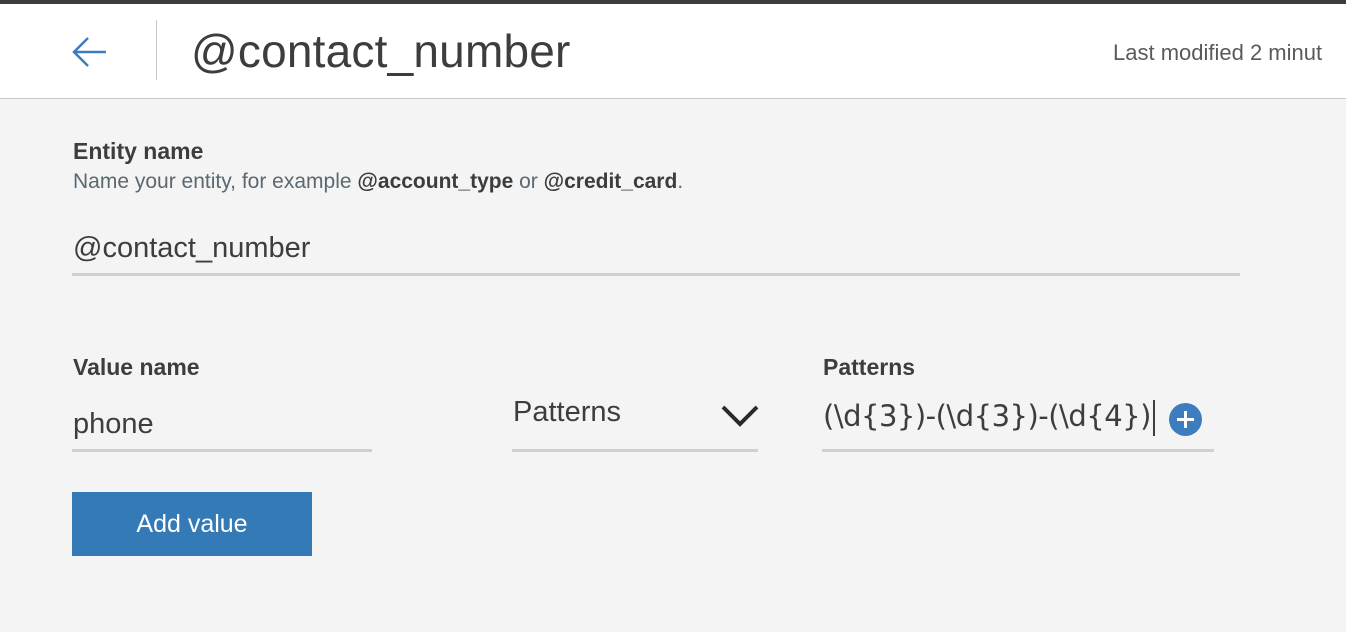  I want to click on pattern-input: (\d{3})-(\d{3})-(\d{4}), so click(1018, 421).